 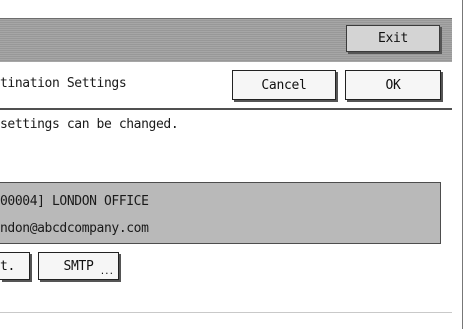 I want to click on info-message: settings can be changed., so click(x=89, y=124).